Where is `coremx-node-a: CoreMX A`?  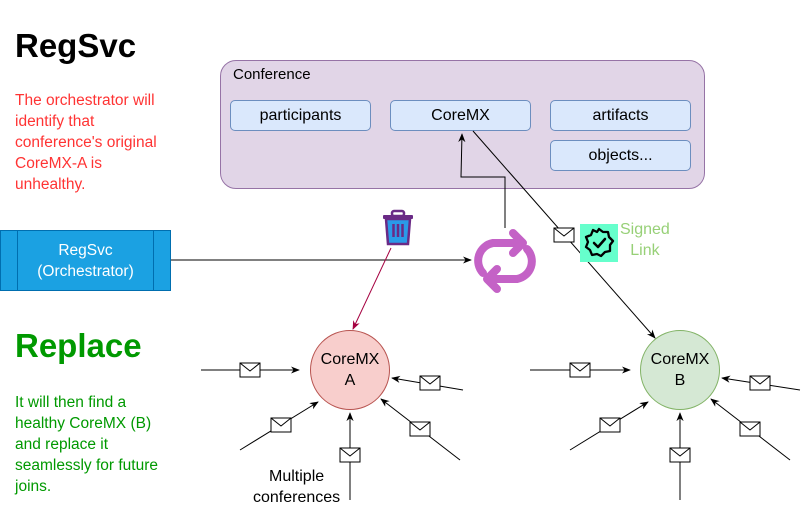 coremx-node-a: CoreMX A is located at coordinates (350, 370).